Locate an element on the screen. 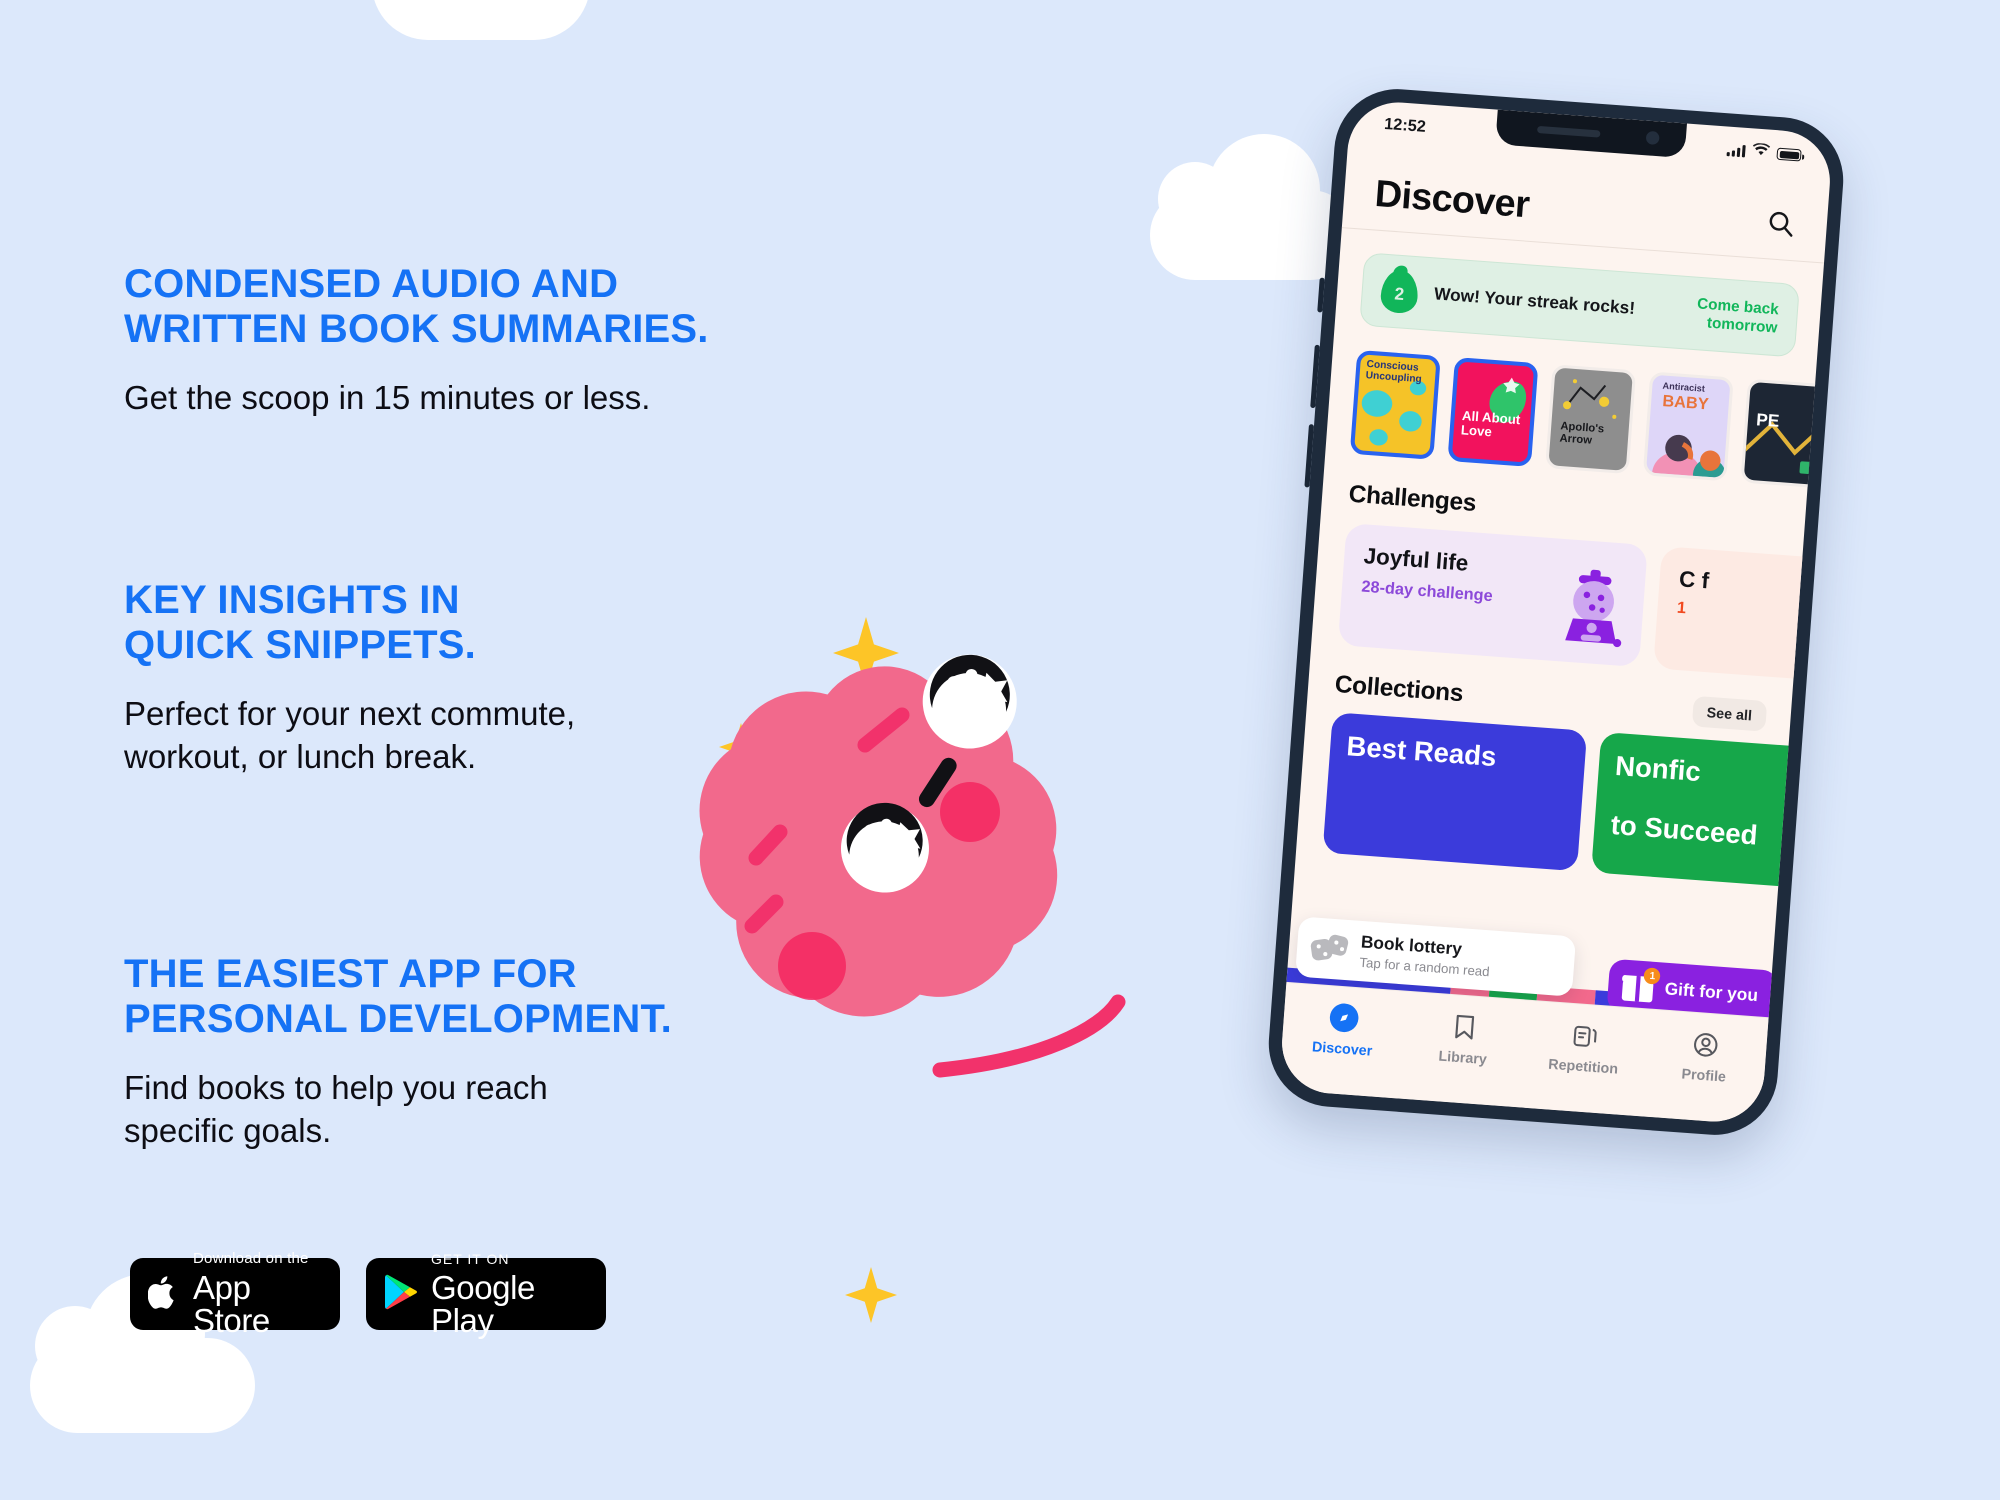 The height and width of the screenshot is (1500, 2000). marketing-heading: KEY INSIGHTS IN QUICK SNIPPETS. is located at coordinates (300, 622).